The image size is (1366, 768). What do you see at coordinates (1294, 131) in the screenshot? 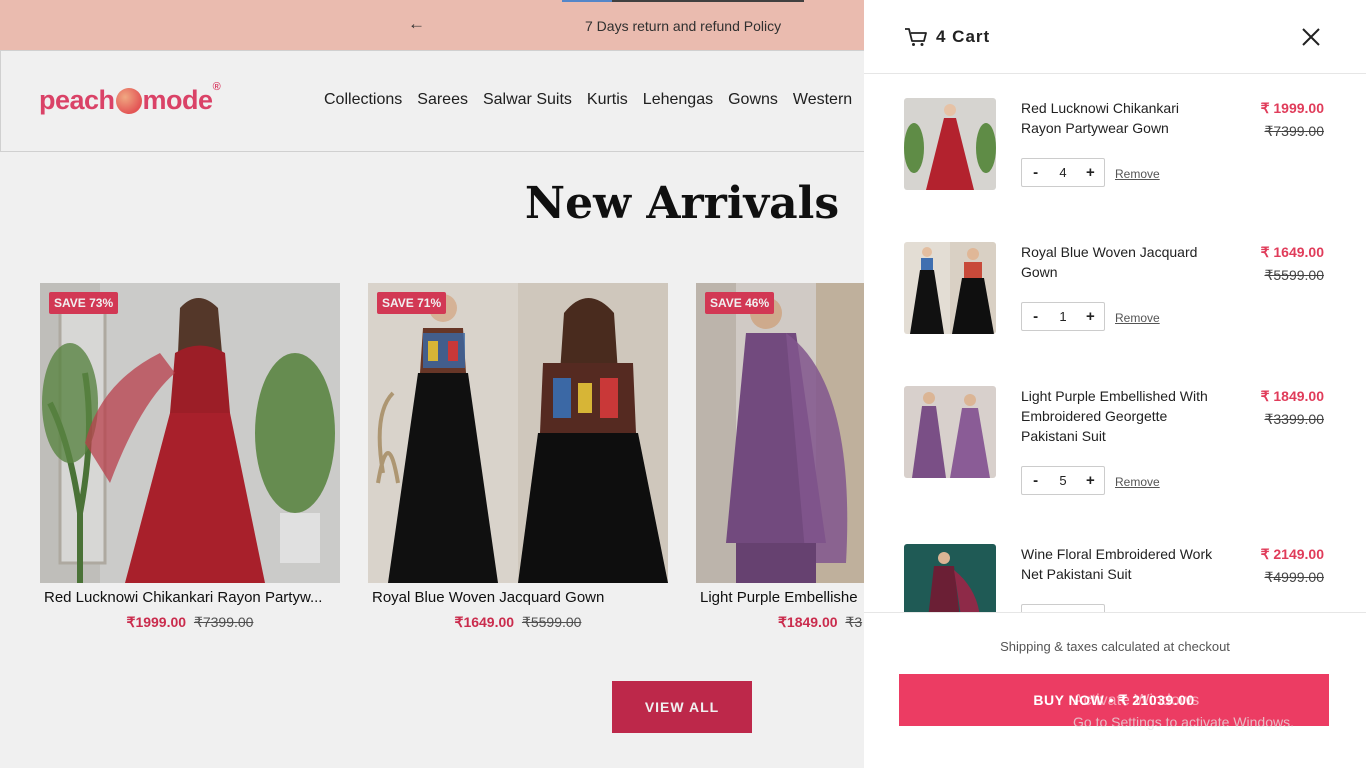
I see `cart-item-compare-price: ₹7399.00` at bounding box center [1294, 131].